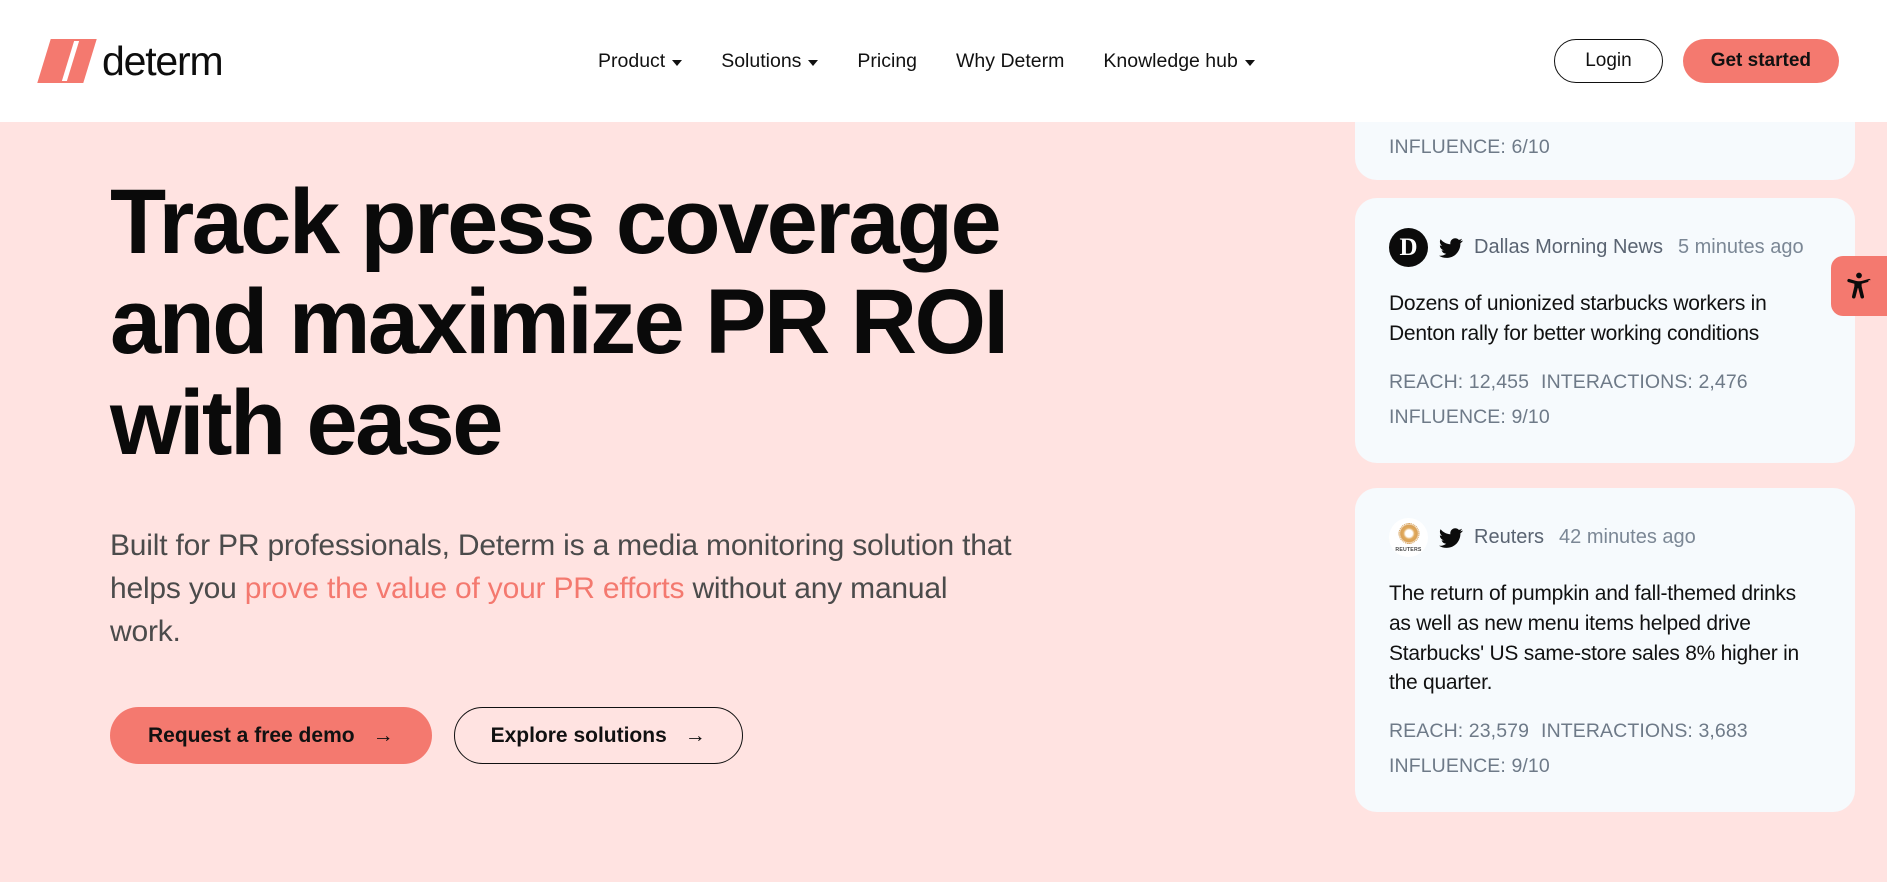 This screenshot has height=882, width=1887. I want to click on headline-line-2: and maximize PR ROI, so click(559, 322).